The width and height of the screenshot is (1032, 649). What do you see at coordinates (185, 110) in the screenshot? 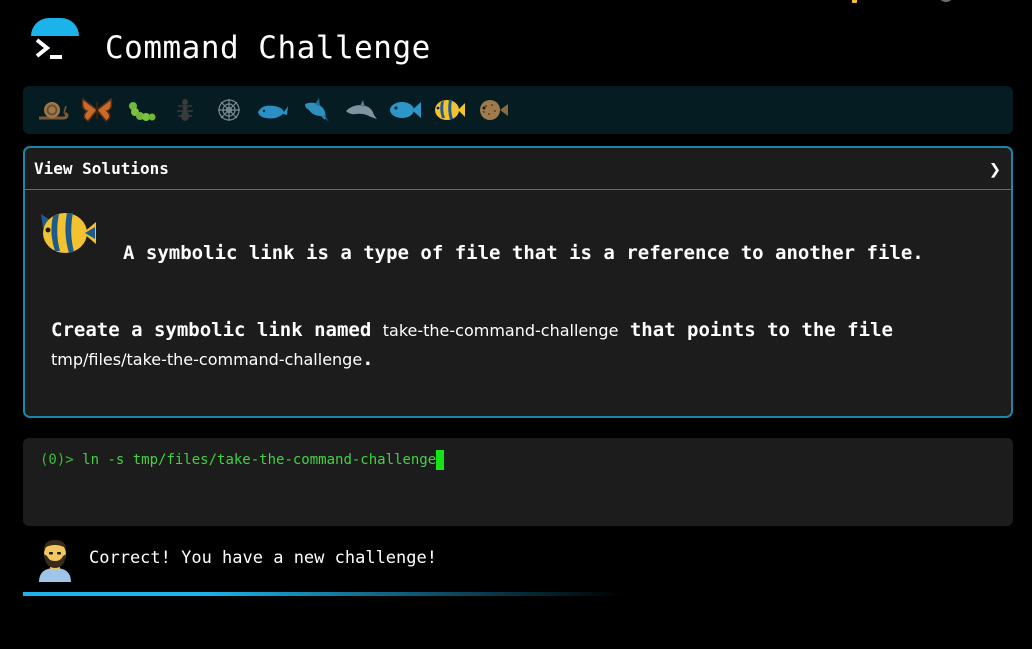
I see `ant-icon` at bounding box center [185, 110].